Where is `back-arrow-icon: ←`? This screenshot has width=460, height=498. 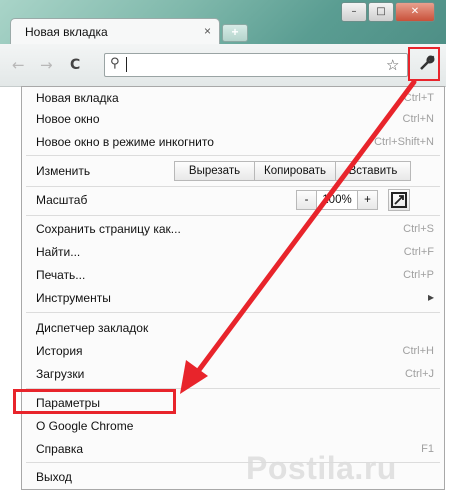
back-arrow-icon: ← is located at coordinates (18, 65).